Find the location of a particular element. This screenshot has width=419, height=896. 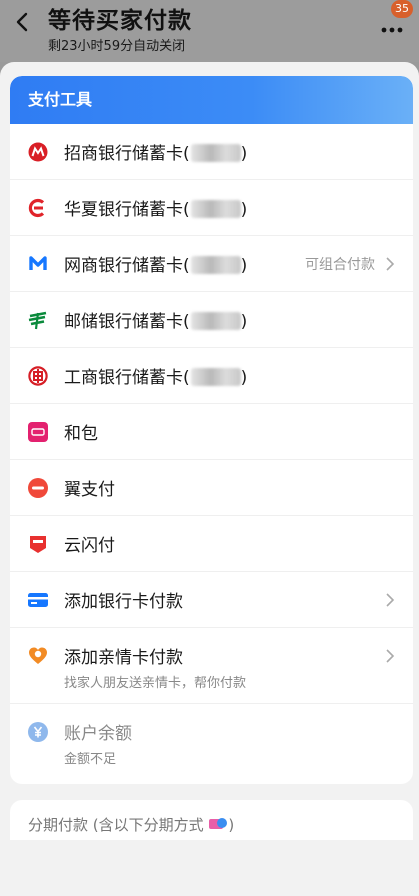

bestpay-icon is located at coordinates (38, 488).